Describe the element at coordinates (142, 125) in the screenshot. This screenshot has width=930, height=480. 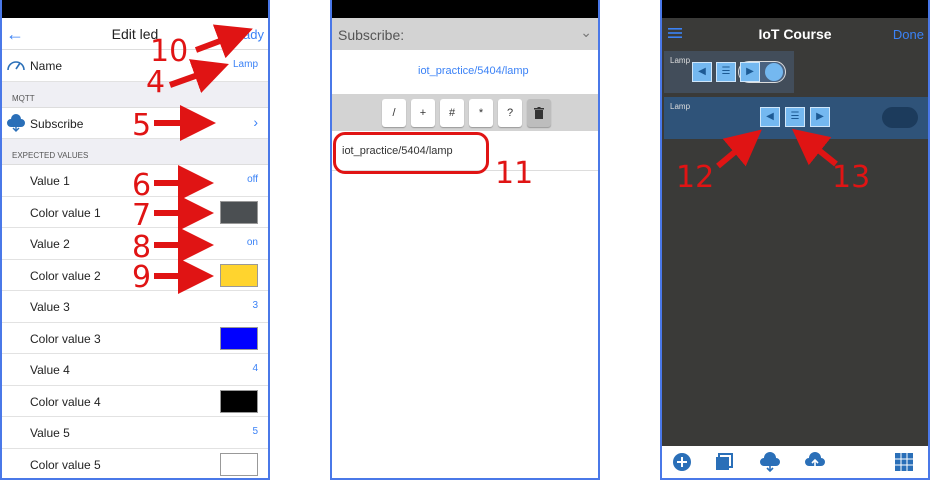
I see `annotation-5: 5` at that location.